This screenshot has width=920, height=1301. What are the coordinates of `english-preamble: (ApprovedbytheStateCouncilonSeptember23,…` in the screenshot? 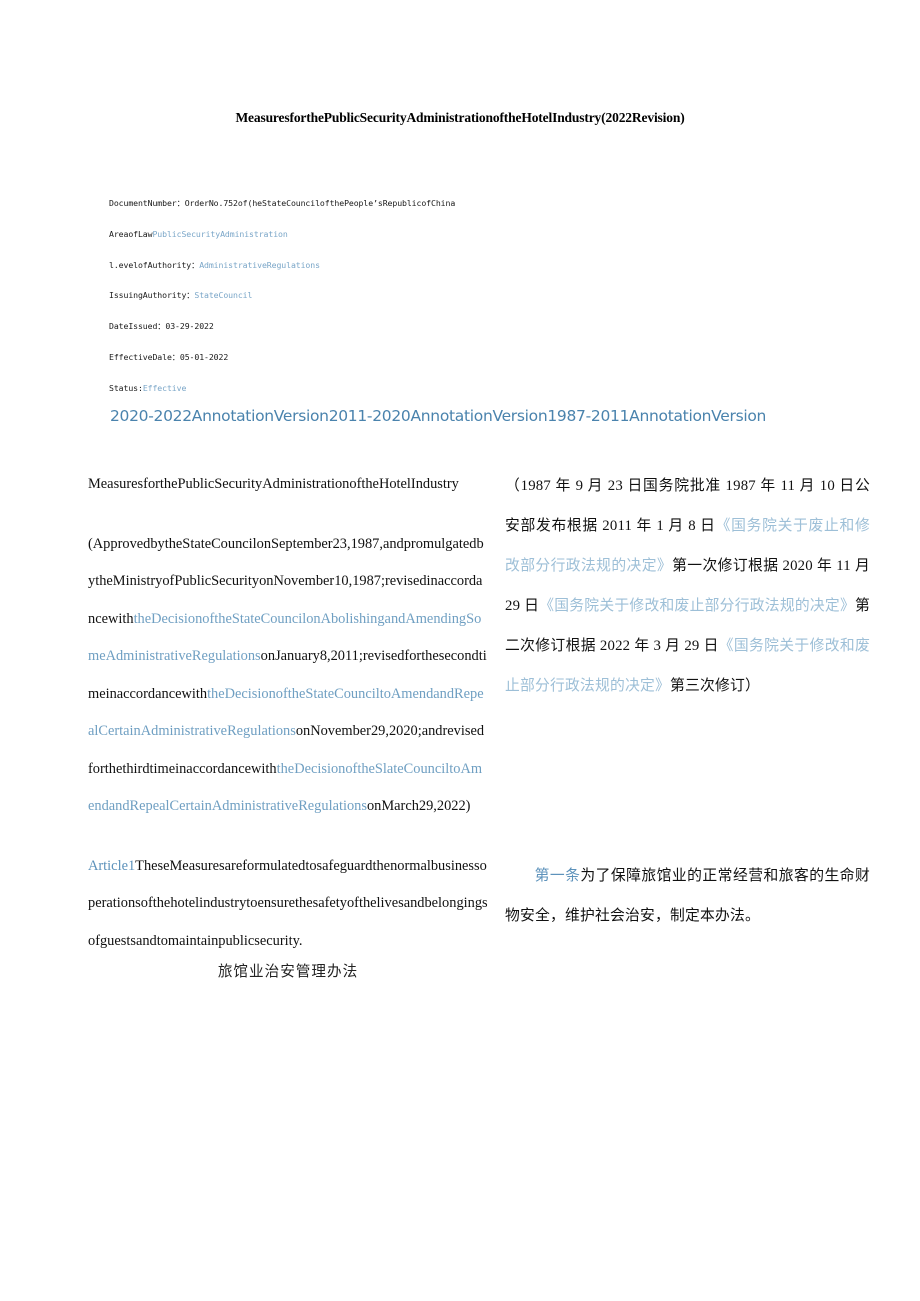 It's located at (288, 676).